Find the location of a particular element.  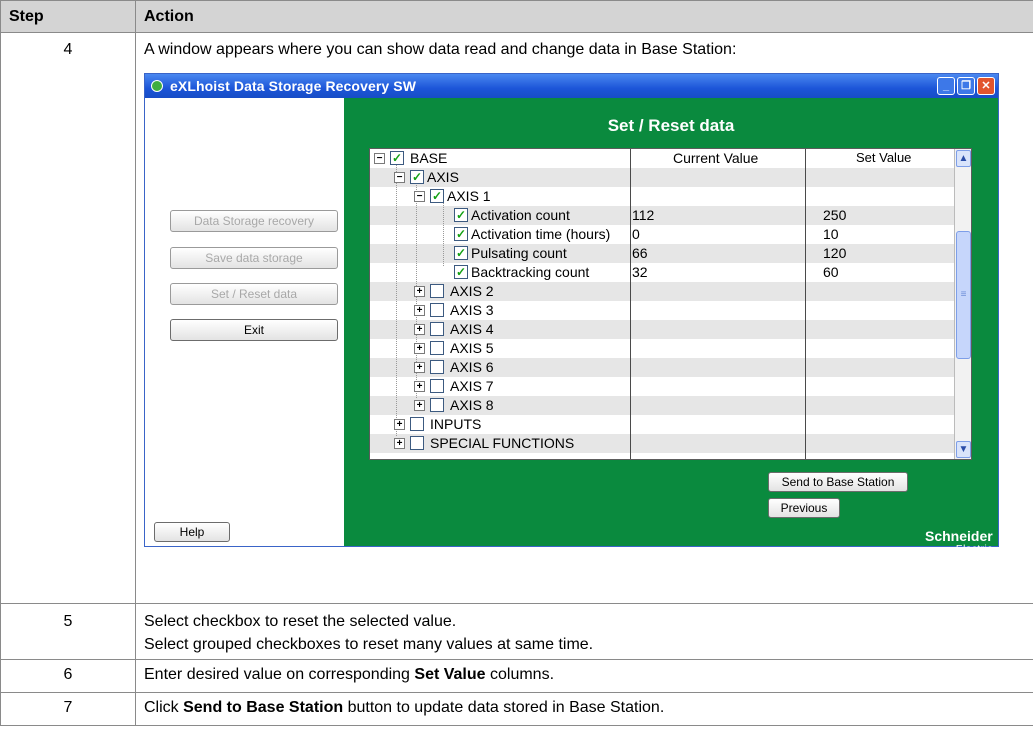

step-6-text-pre: Enter desired value on corresponding is located at coordinates (279, 674).